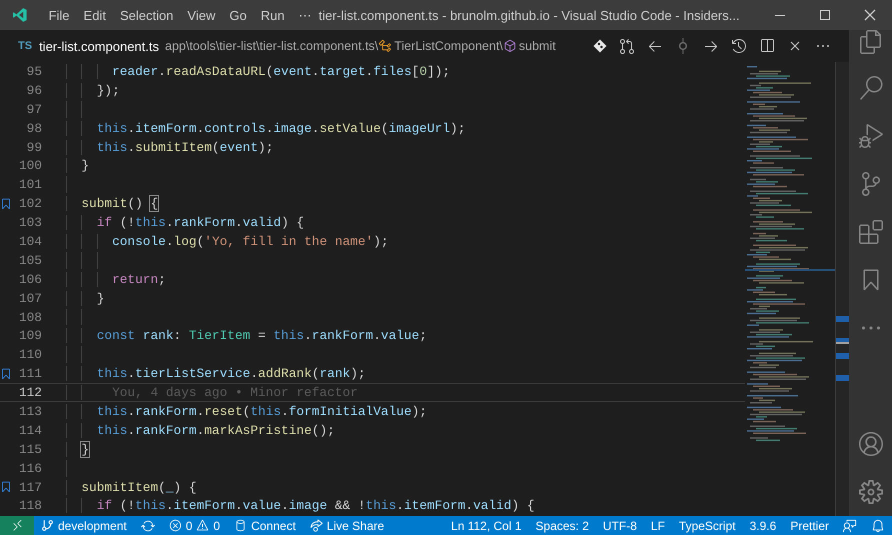 The height and width of the screenshot is (535, 892). Describe the element at coordinates (30, 184) in the screenshot. I see `line-number: 101` at that location.